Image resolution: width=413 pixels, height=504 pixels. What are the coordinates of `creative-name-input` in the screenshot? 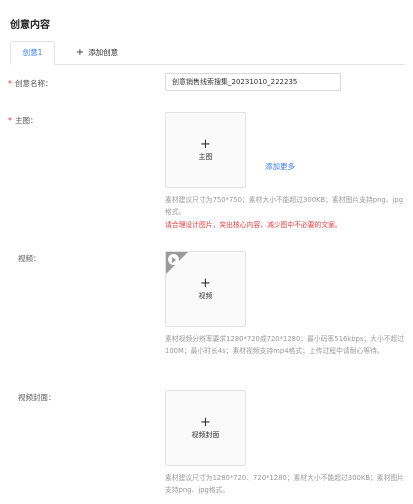 It's located at (253, 82).